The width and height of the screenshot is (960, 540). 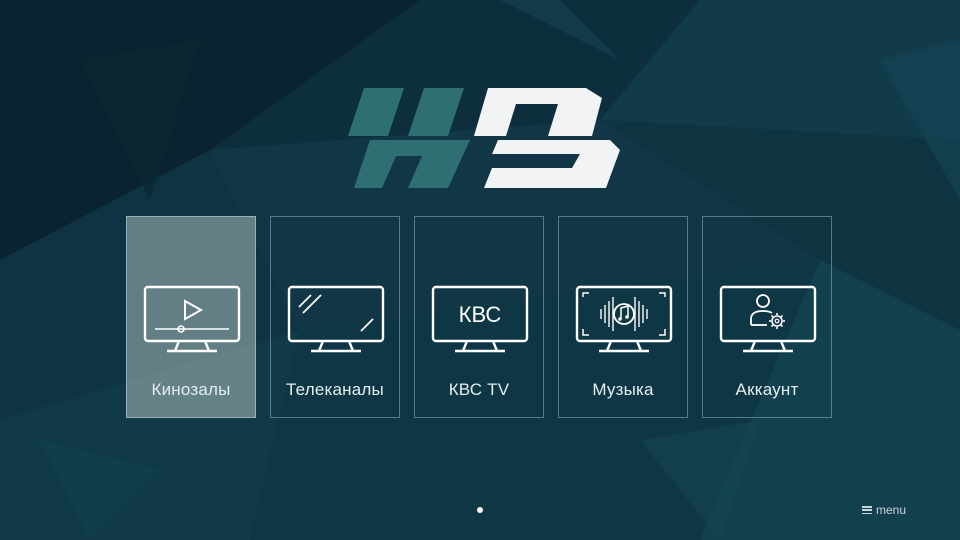 What do you see at coordinates (484, 138) in the screenshot?
I see `hd-logo` at bounding box center [484, 138].